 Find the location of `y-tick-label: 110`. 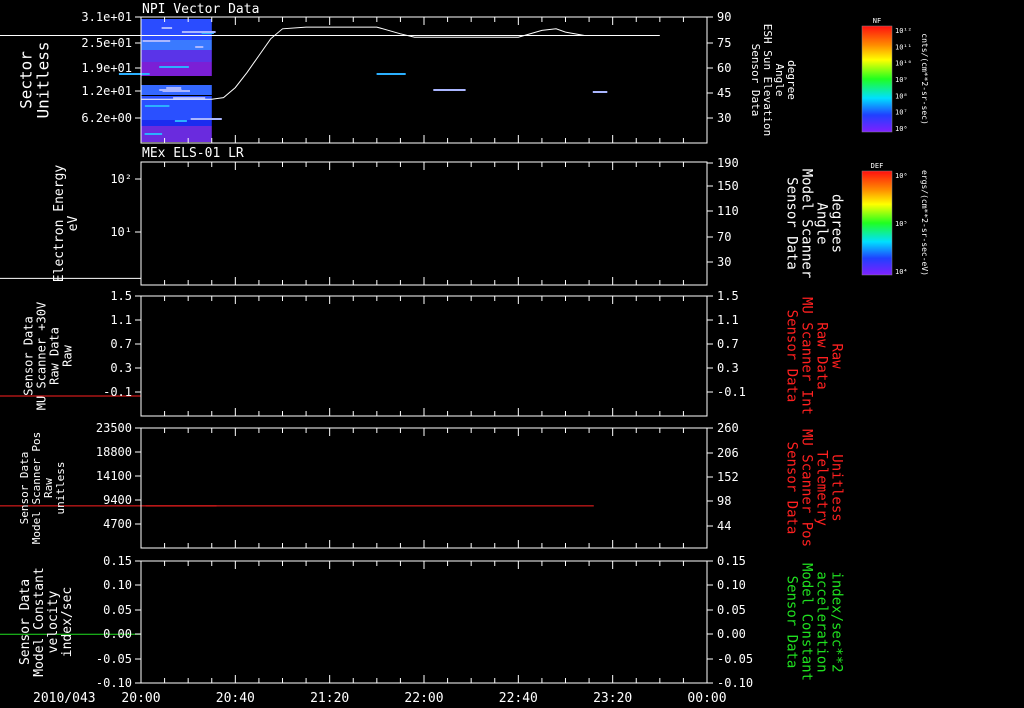

y-tick-label: 110 is located at coordinates (728, 211).